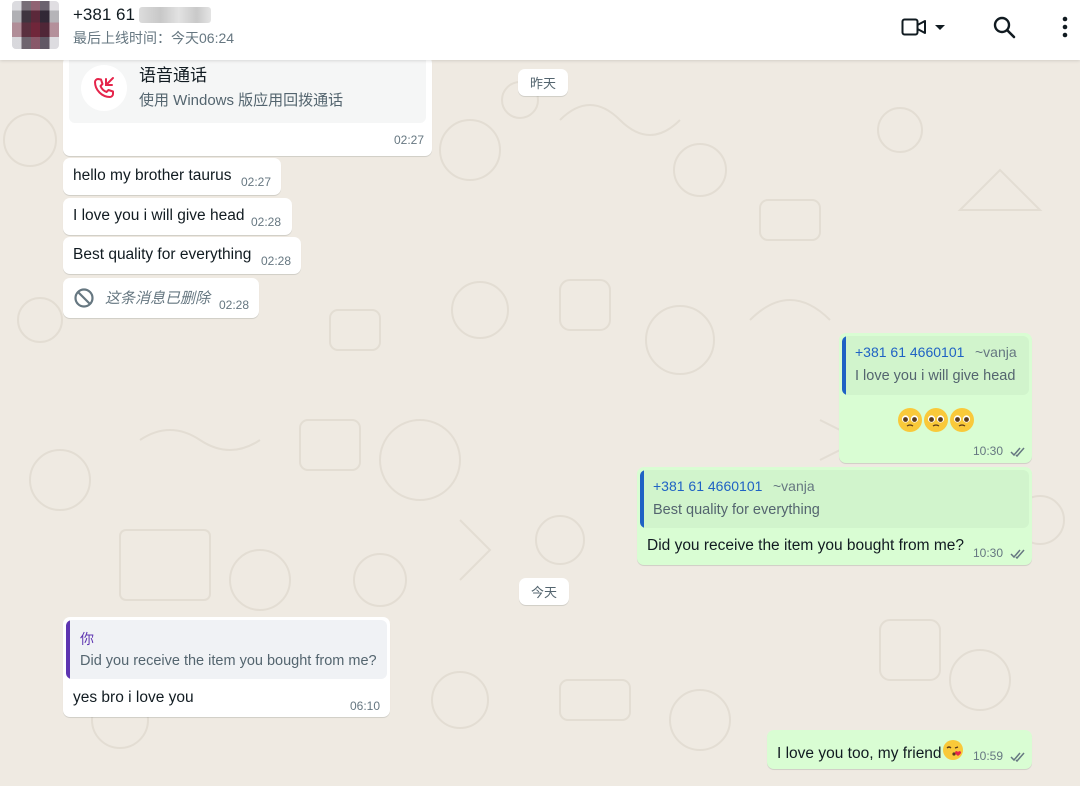 The image size is (1080, 786). Describe the element at coordinates (241, 100) in the screenshot. I see `call-subtitle: 使用 Windows 版应用回拨通话` at that location.